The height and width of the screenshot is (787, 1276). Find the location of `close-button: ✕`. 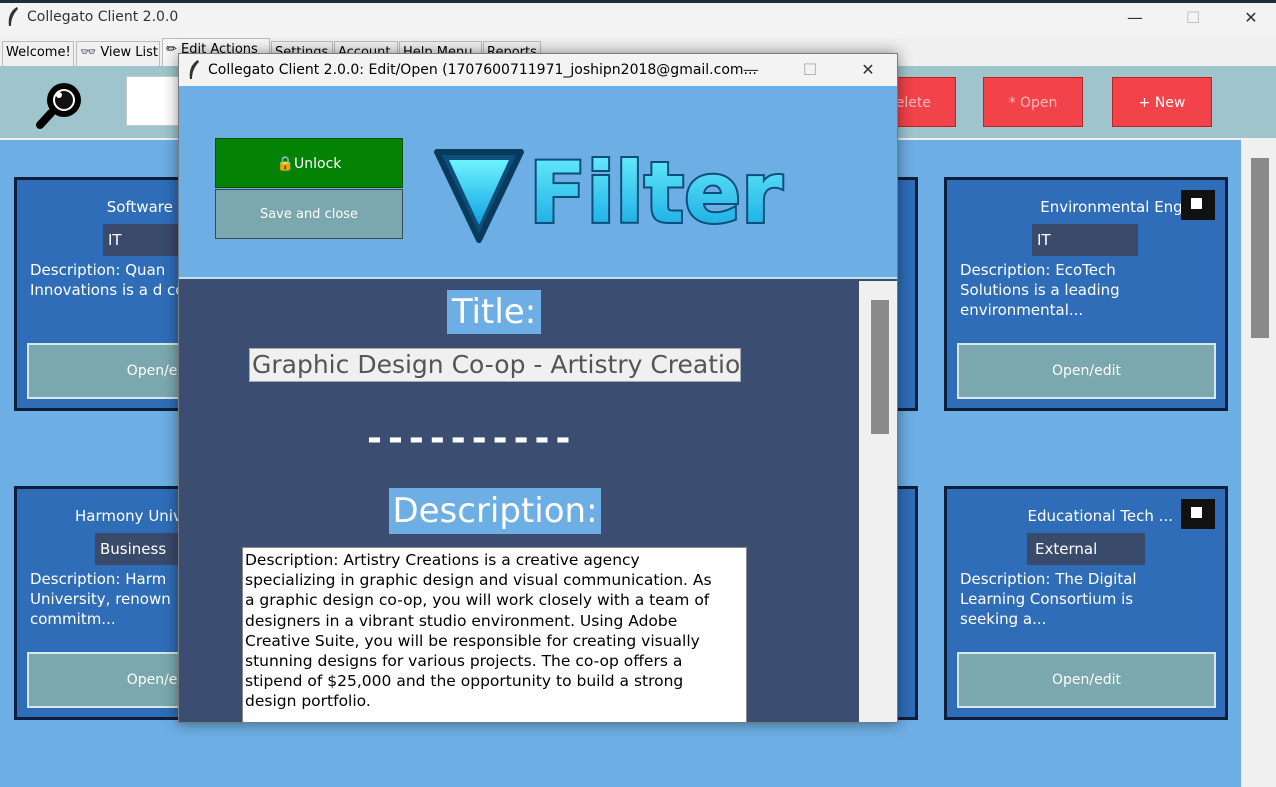

close-button: ✕ is located at coordinates (1251, 18).